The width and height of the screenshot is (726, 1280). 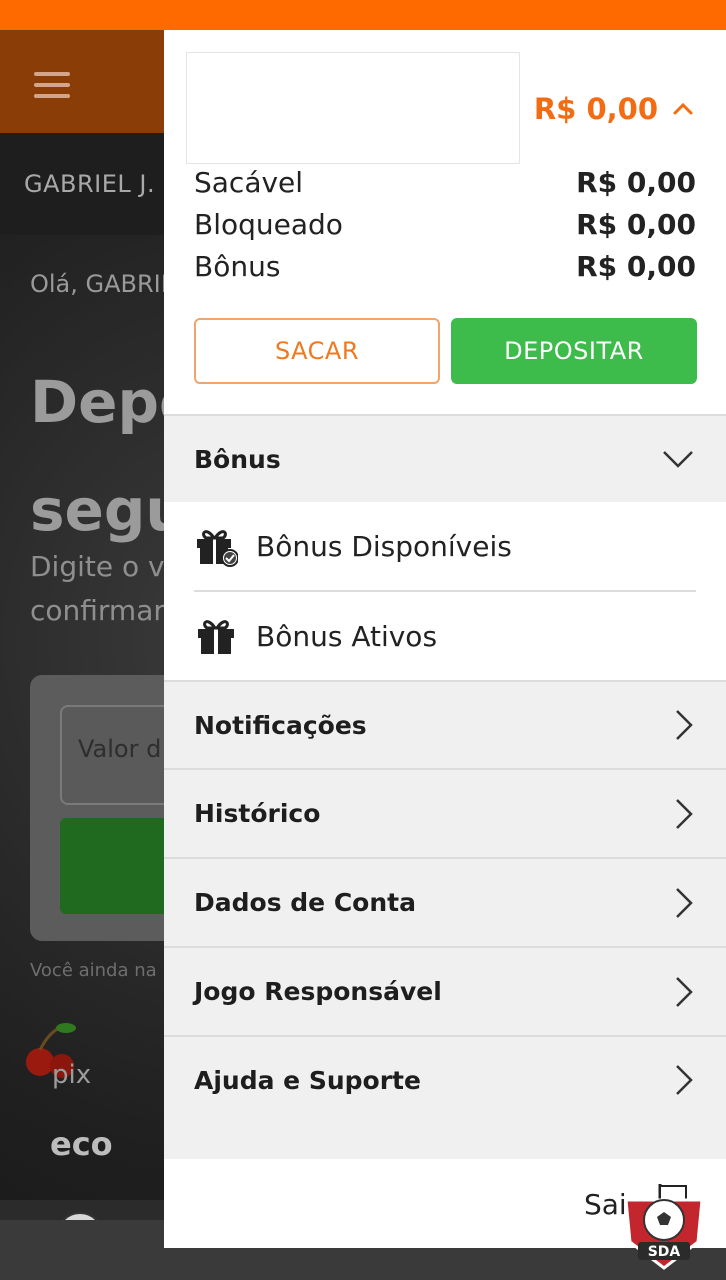 I want to click on bonus-ativos-label: Bônus Ativos, so click(x=347, y=636).